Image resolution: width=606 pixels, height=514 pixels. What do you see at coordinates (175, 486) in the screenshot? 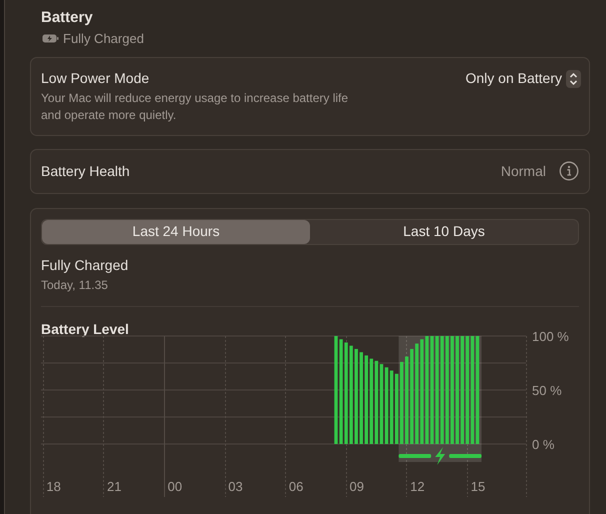
I see `x-axis-label: 00` at bounding box center [175, 486].